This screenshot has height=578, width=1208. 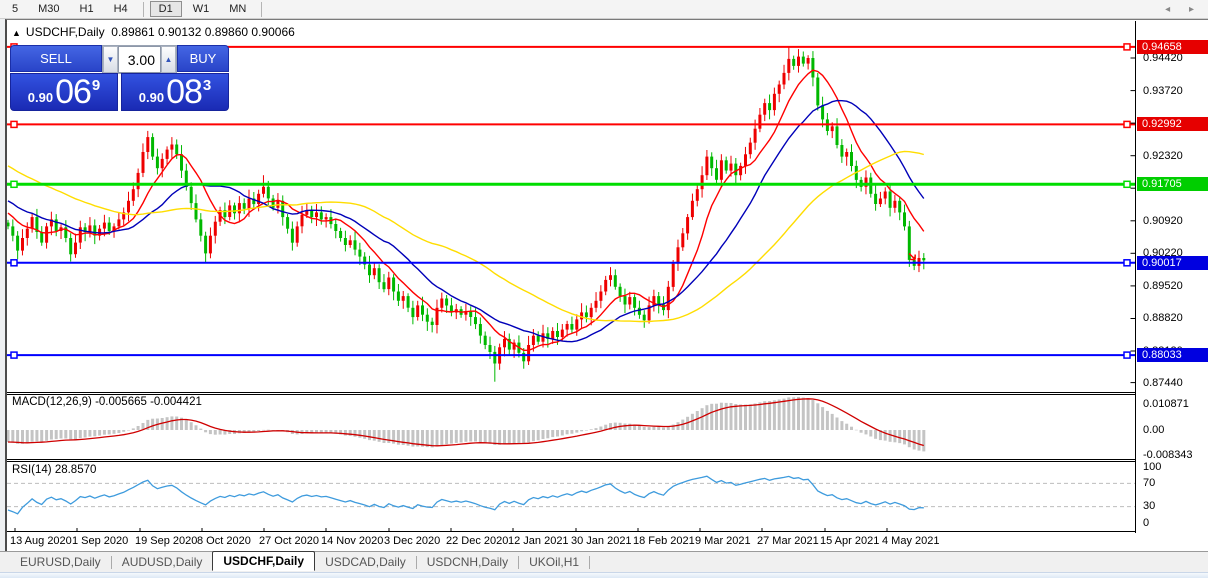 What do you see at coordinates (165, 9) in the screenshot?
I see `timeframe-button-d1: D1` at bounding box center [165, 9].